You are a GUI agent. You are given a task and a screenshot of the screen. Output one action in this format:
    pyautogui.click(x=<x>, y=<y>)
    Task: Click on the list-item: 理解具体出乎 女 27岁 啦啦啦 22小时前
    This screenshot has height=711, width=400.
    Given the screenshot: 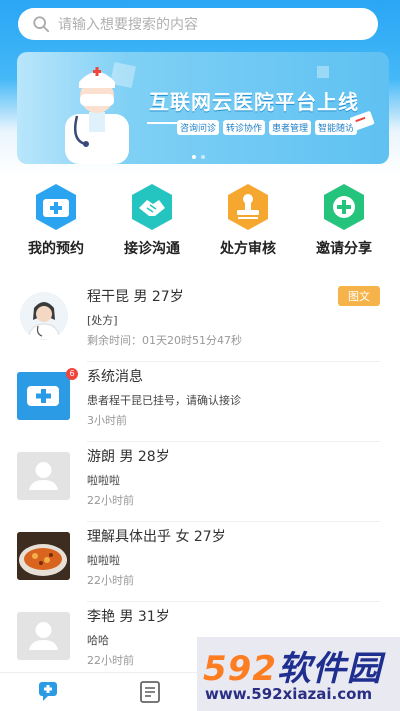 What is the action you would take?
    pyautogui.click(x=200, y=562)
    